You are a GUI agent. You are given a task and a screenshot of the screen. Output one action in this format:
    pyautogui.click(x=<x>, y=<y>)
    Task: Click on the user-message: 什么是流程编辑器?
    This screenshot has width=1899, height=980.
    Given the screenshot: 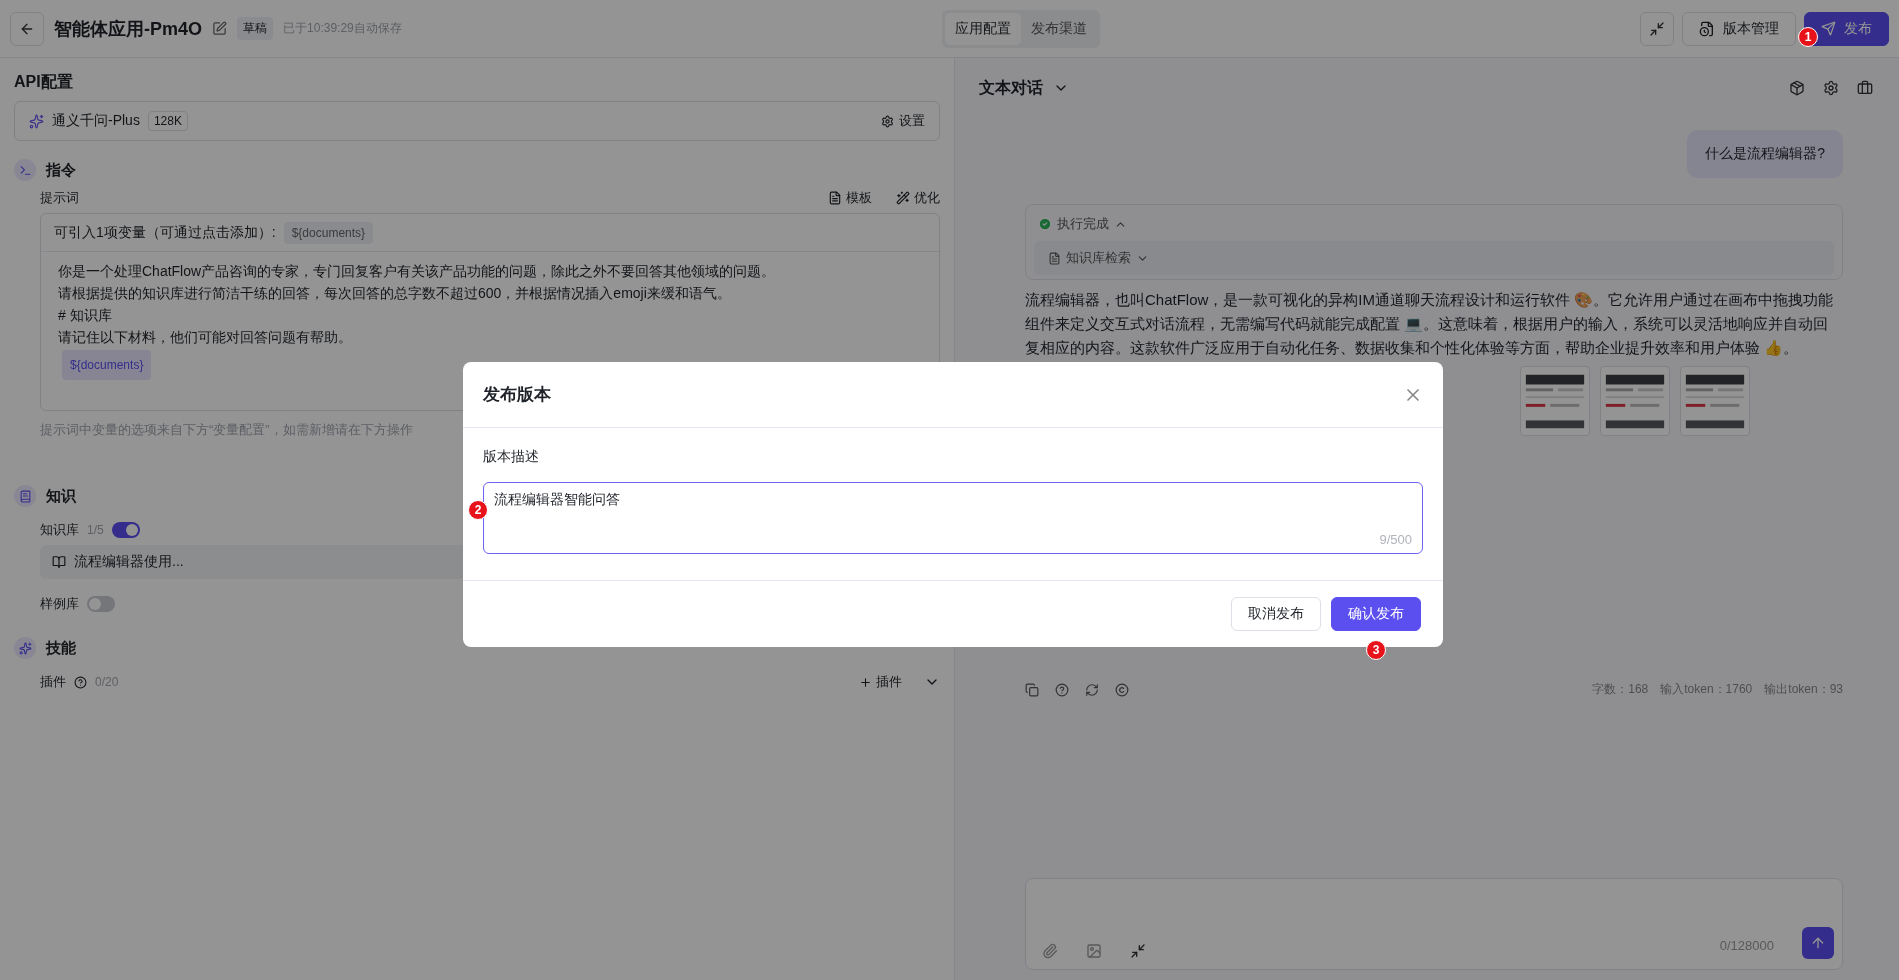 What is the action you would take?
    pyautogui.click(x=1765, y=154)
    